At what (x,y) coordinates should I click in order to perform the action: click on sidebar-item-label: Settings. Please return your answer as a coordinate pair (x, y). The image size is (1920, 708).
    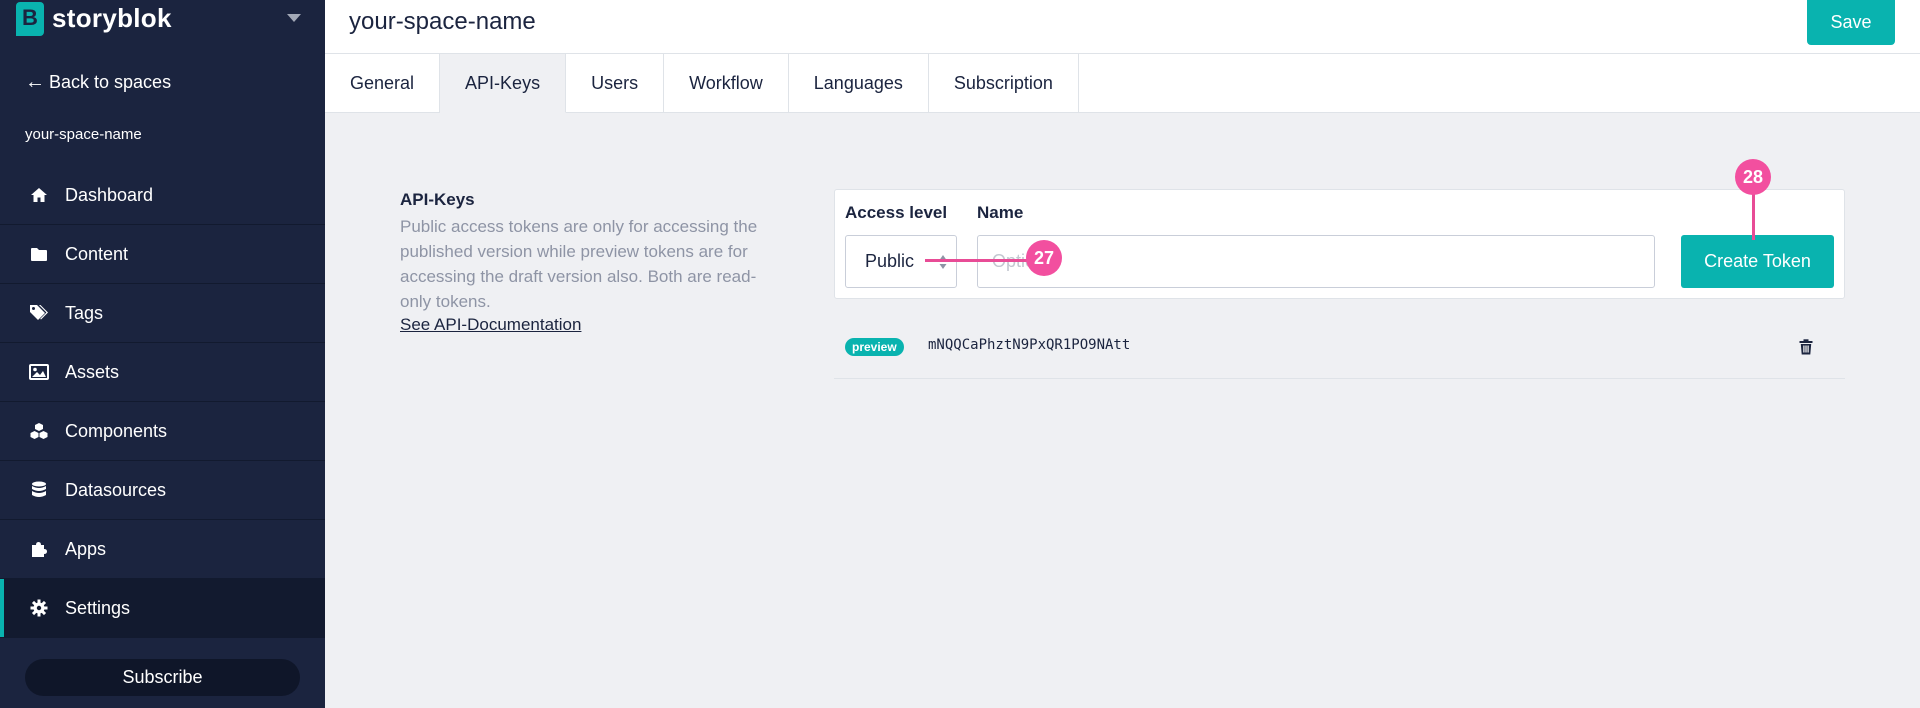
    Looking at the image, I should click on (98, 607).